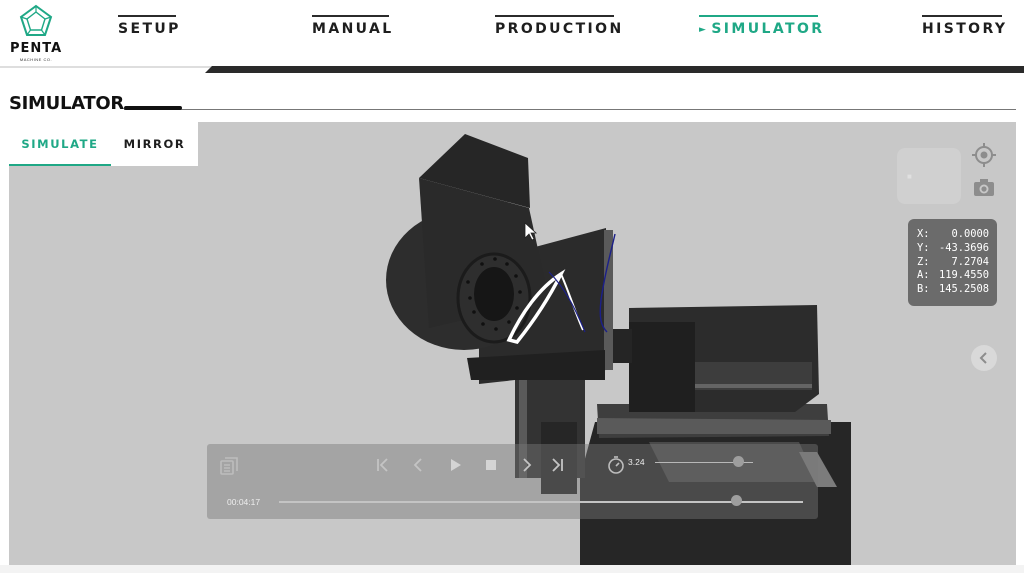 This screenshot has width=1024, height=573. I want to click on elapsed-time: 00:04:17, so click(244, 502).